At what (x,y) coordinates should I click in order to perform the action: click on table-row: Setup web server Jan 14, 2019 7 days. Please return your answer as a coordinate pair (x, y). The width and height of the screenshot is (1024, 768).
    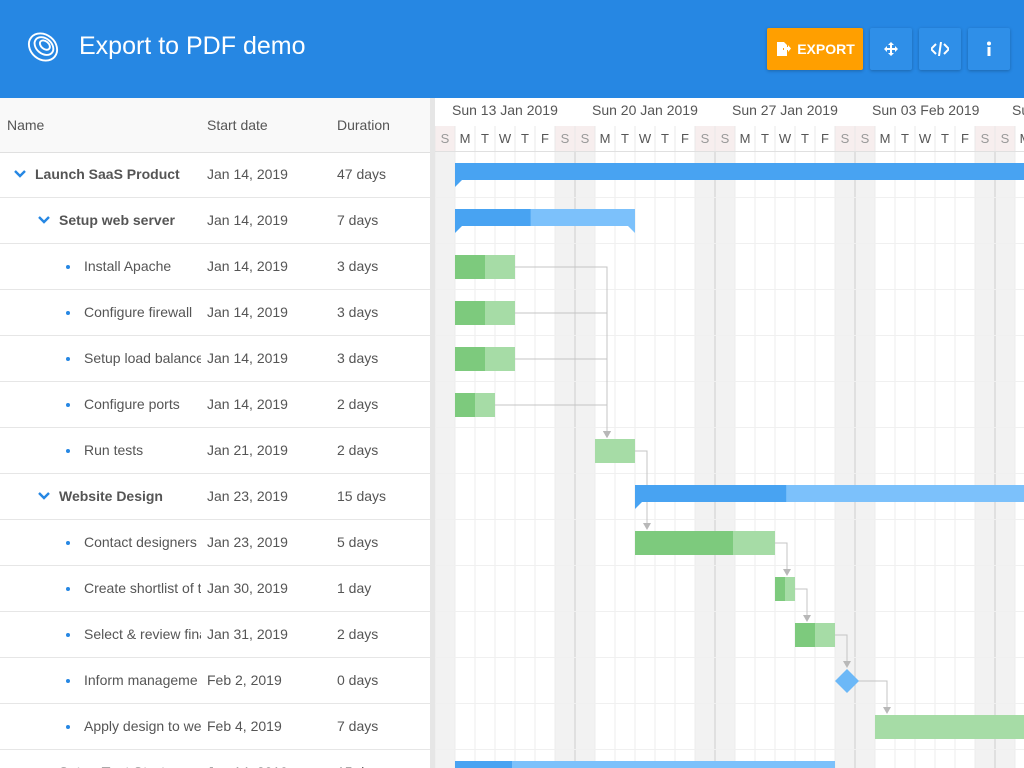
    Looking at the image, I should click on (215, 221).